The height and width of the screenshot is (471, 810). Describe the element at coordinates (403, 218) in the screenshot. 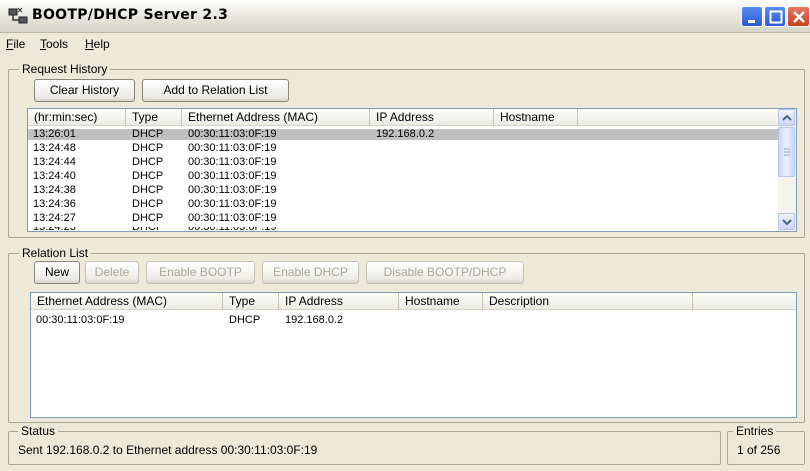

I see `table-row: 13:24:27 DHCP 00:30:11:03:0F:19` at that location.